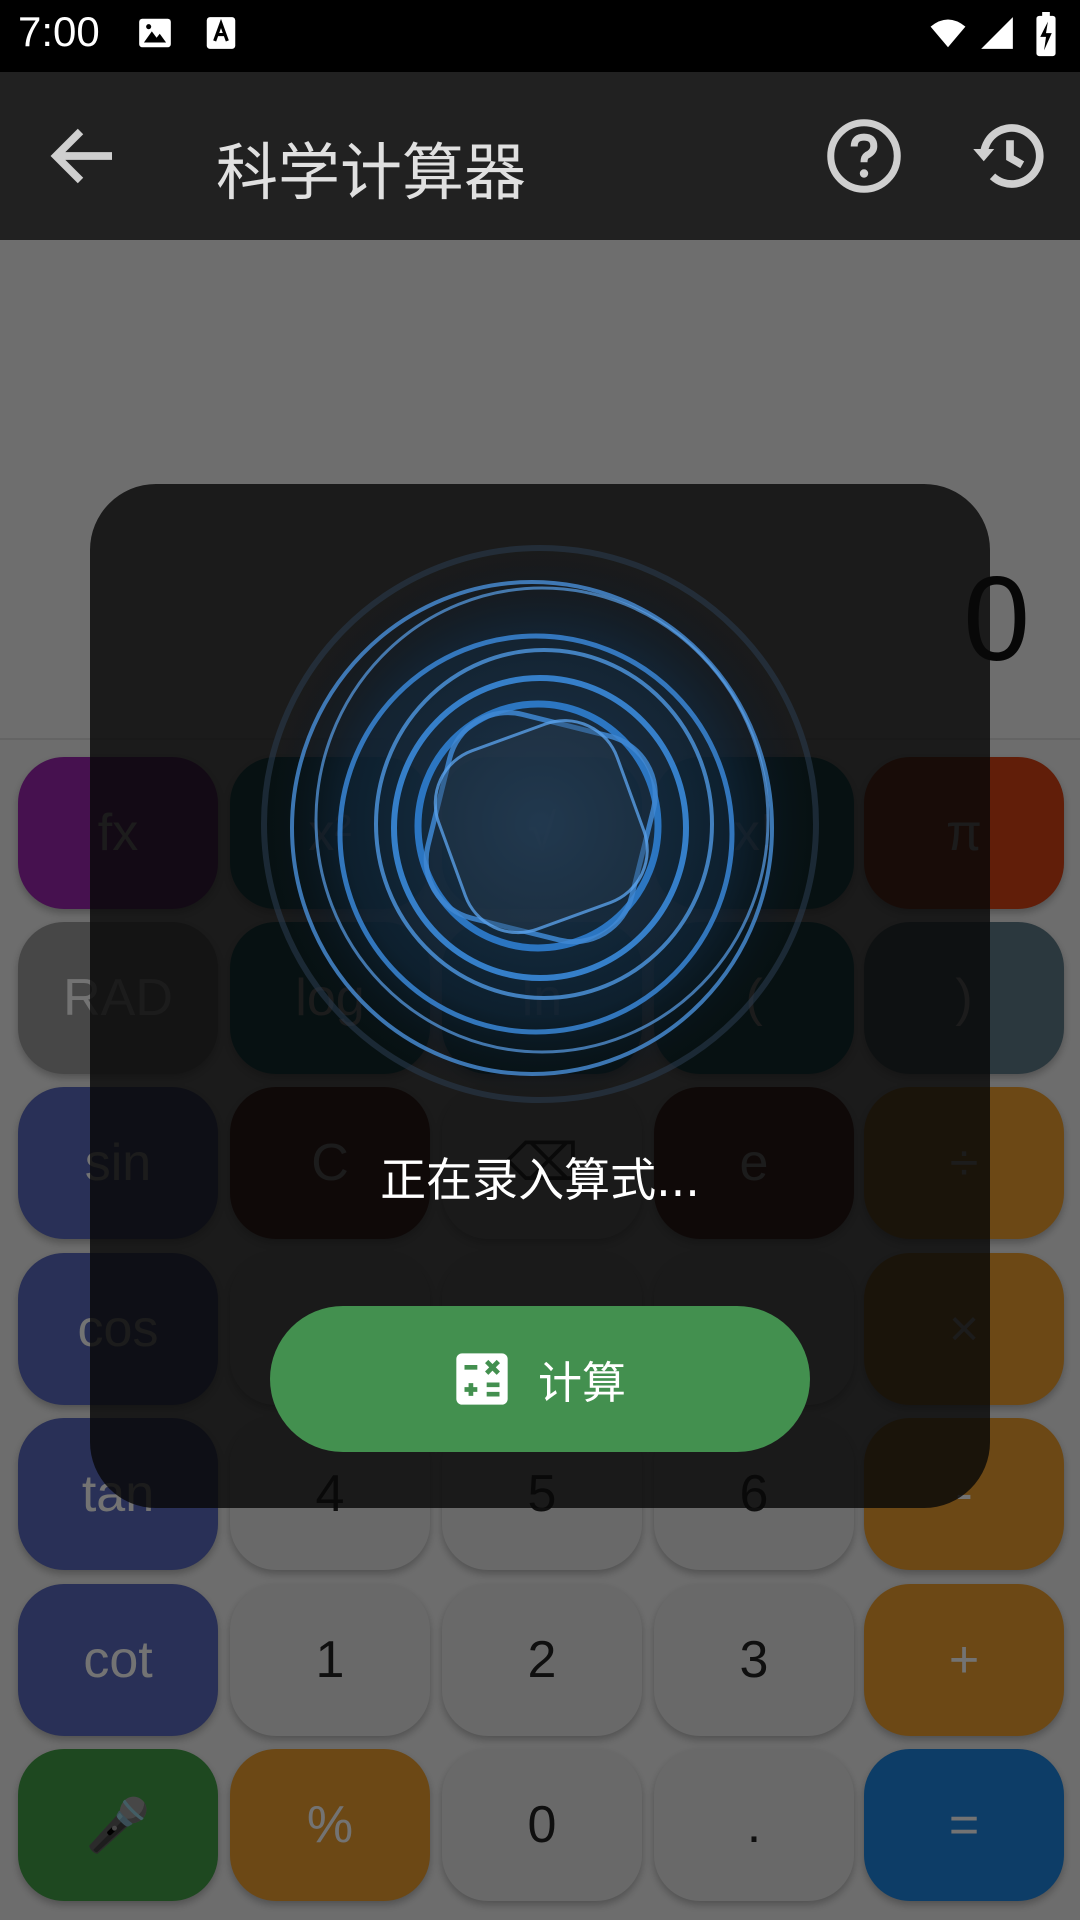 Image resolution: width=1080 pixels, height=1920 pixels. What do you see at coordinates (155, 33) in the screenshot?
I see `image-notification-icon` at bounding box center [155, 33].